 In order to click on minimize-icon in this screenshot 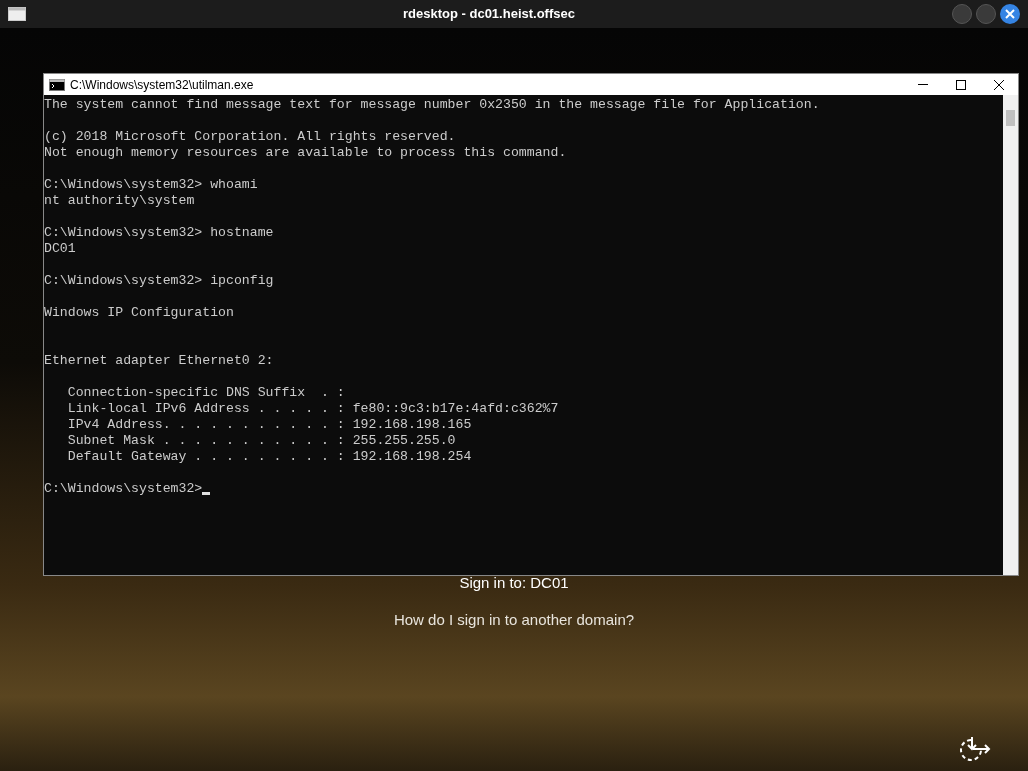, I will do `click(923, 84)`.